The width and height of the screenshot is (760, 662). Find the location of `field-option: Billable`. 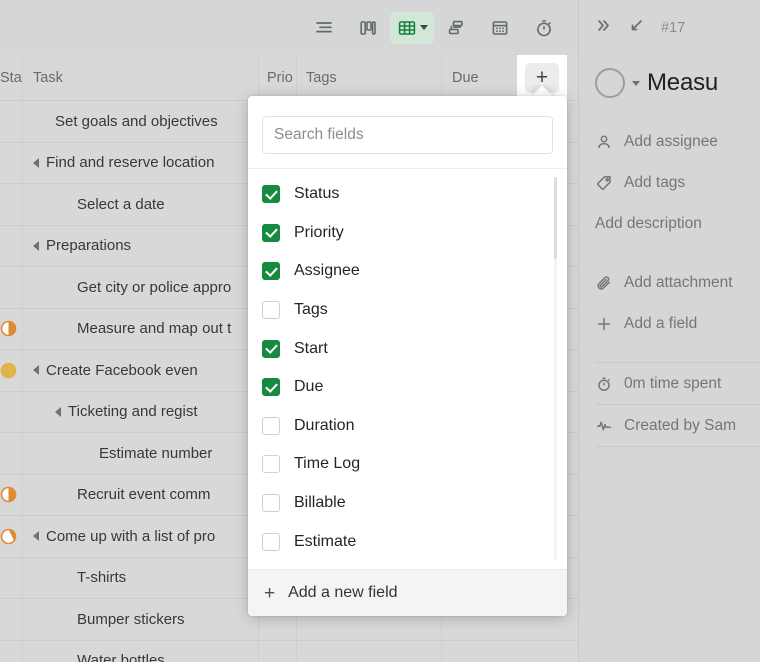

field-option: Billable is located at coordinates (407, 503).